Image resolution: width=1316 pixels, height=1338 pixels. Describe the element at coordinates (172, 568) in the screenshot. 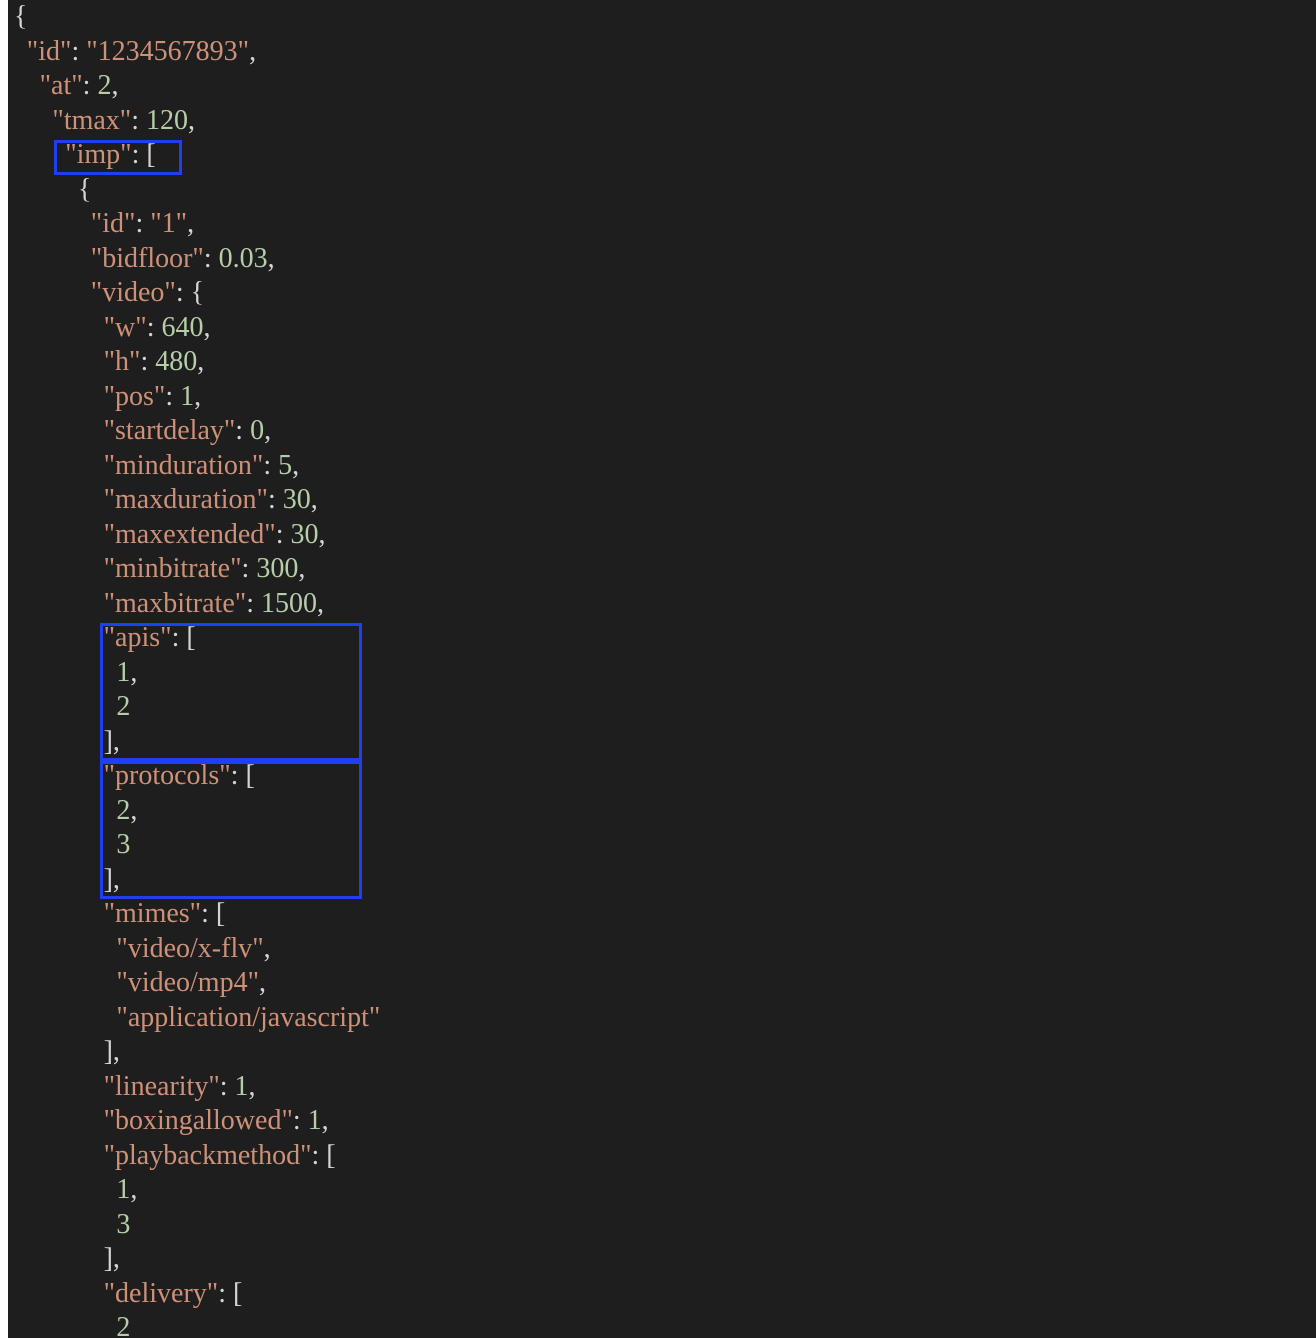

I see `json-key: "minbitrate"` at that location.